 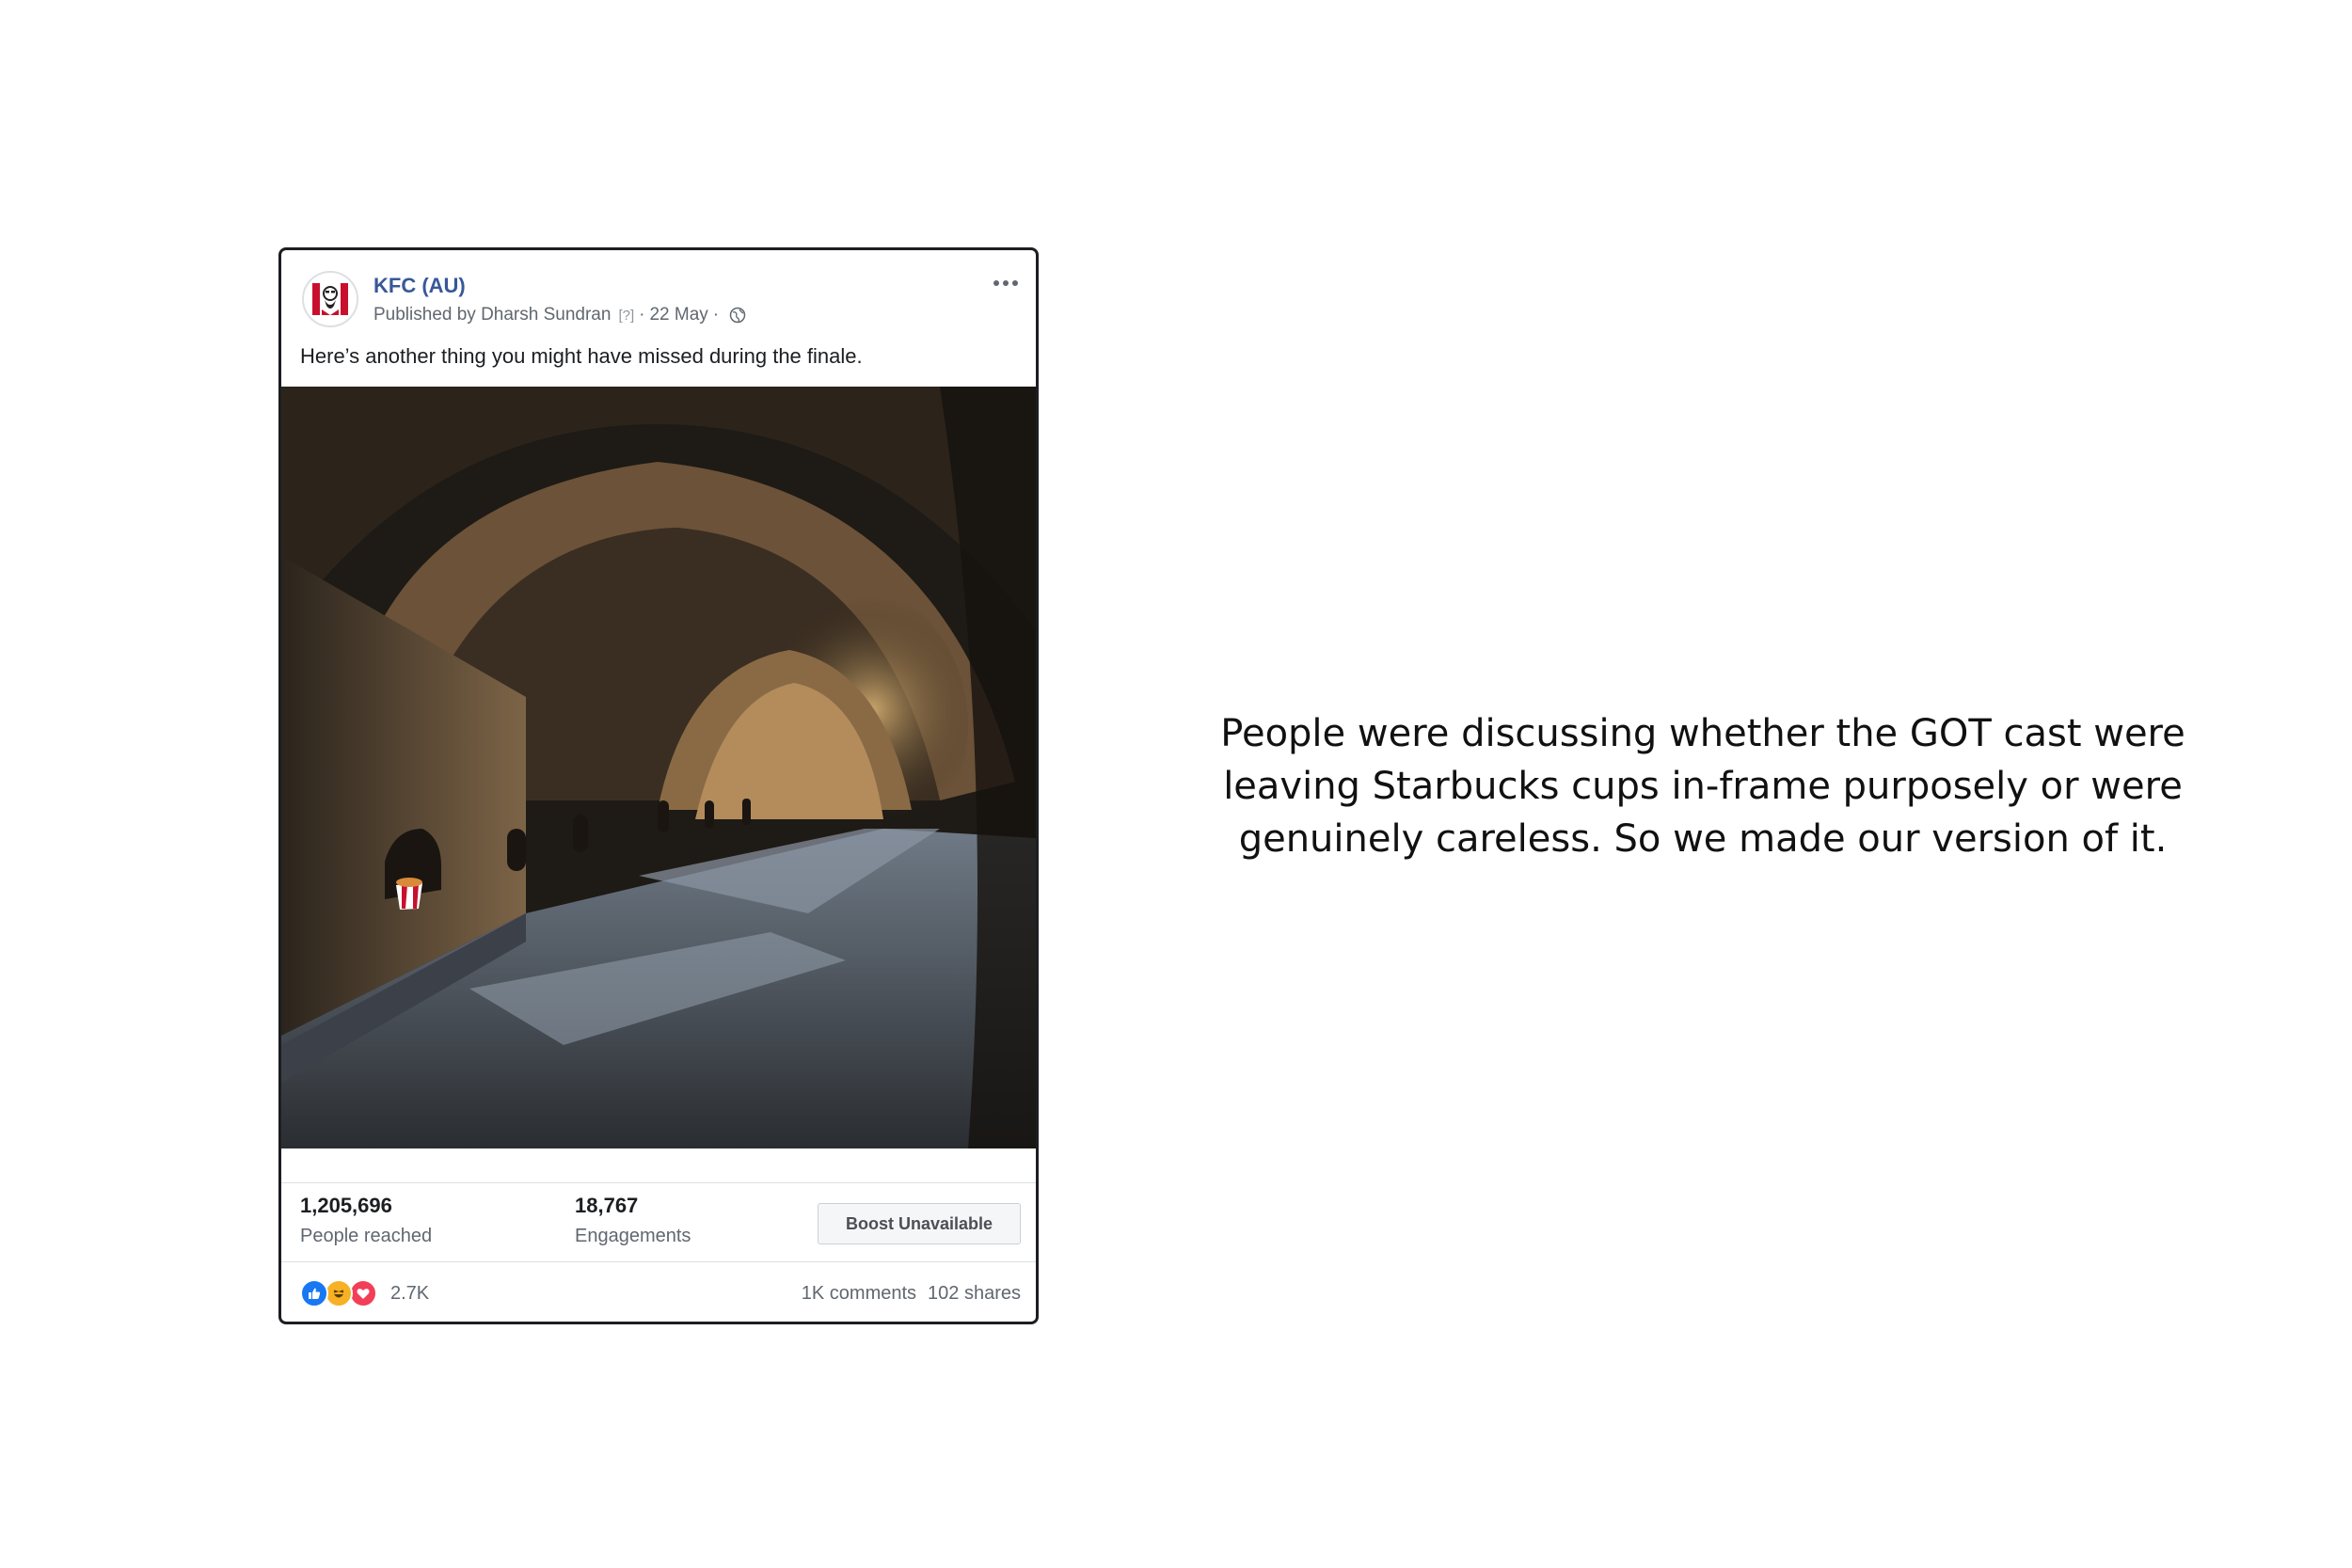 I want to click on haha-icon, so click(x=339, y=1293).